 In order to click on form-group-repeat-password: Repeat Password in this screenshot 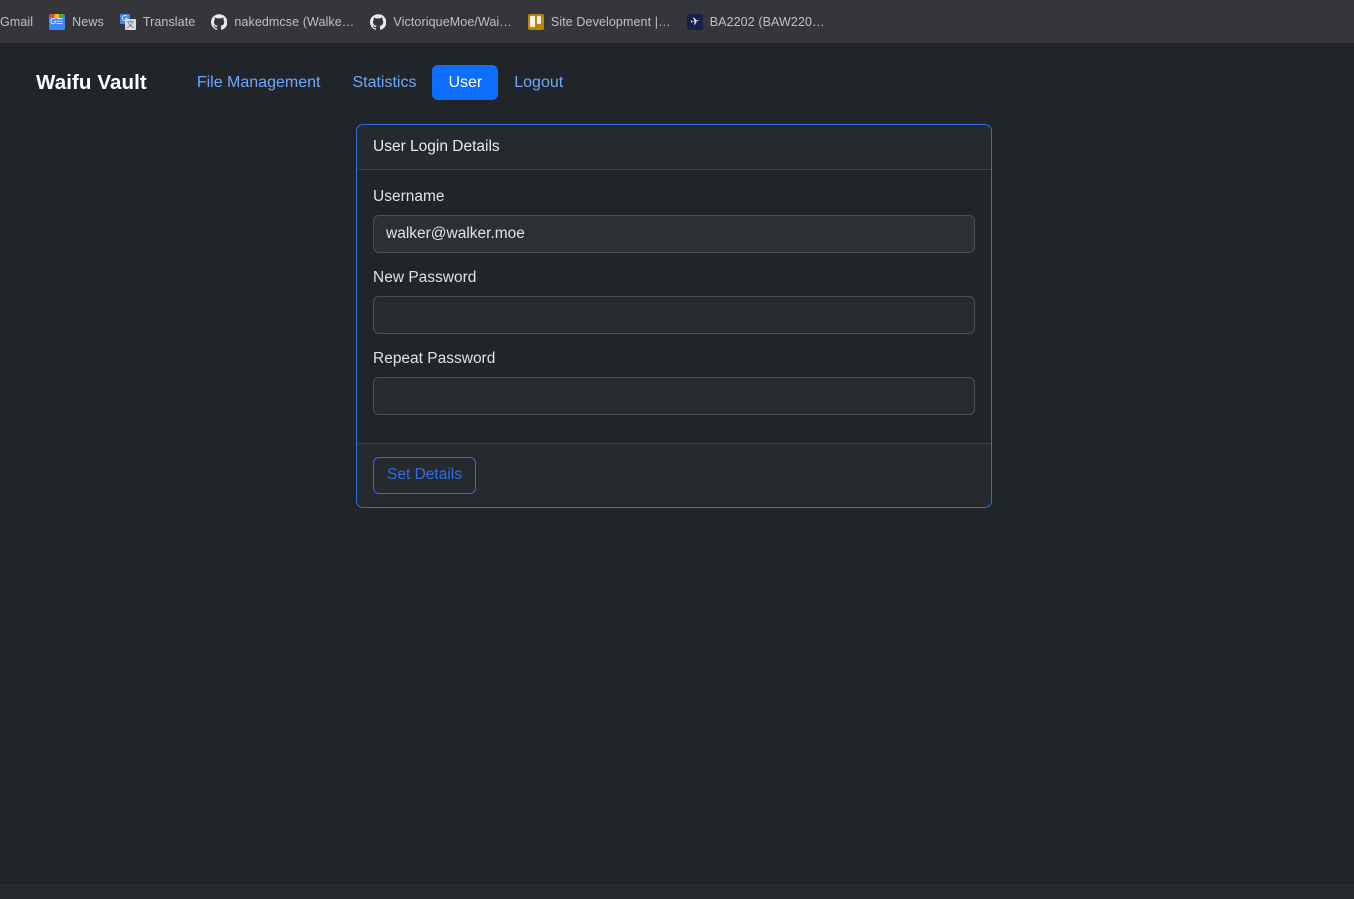, I will do `click(674, 382)`.